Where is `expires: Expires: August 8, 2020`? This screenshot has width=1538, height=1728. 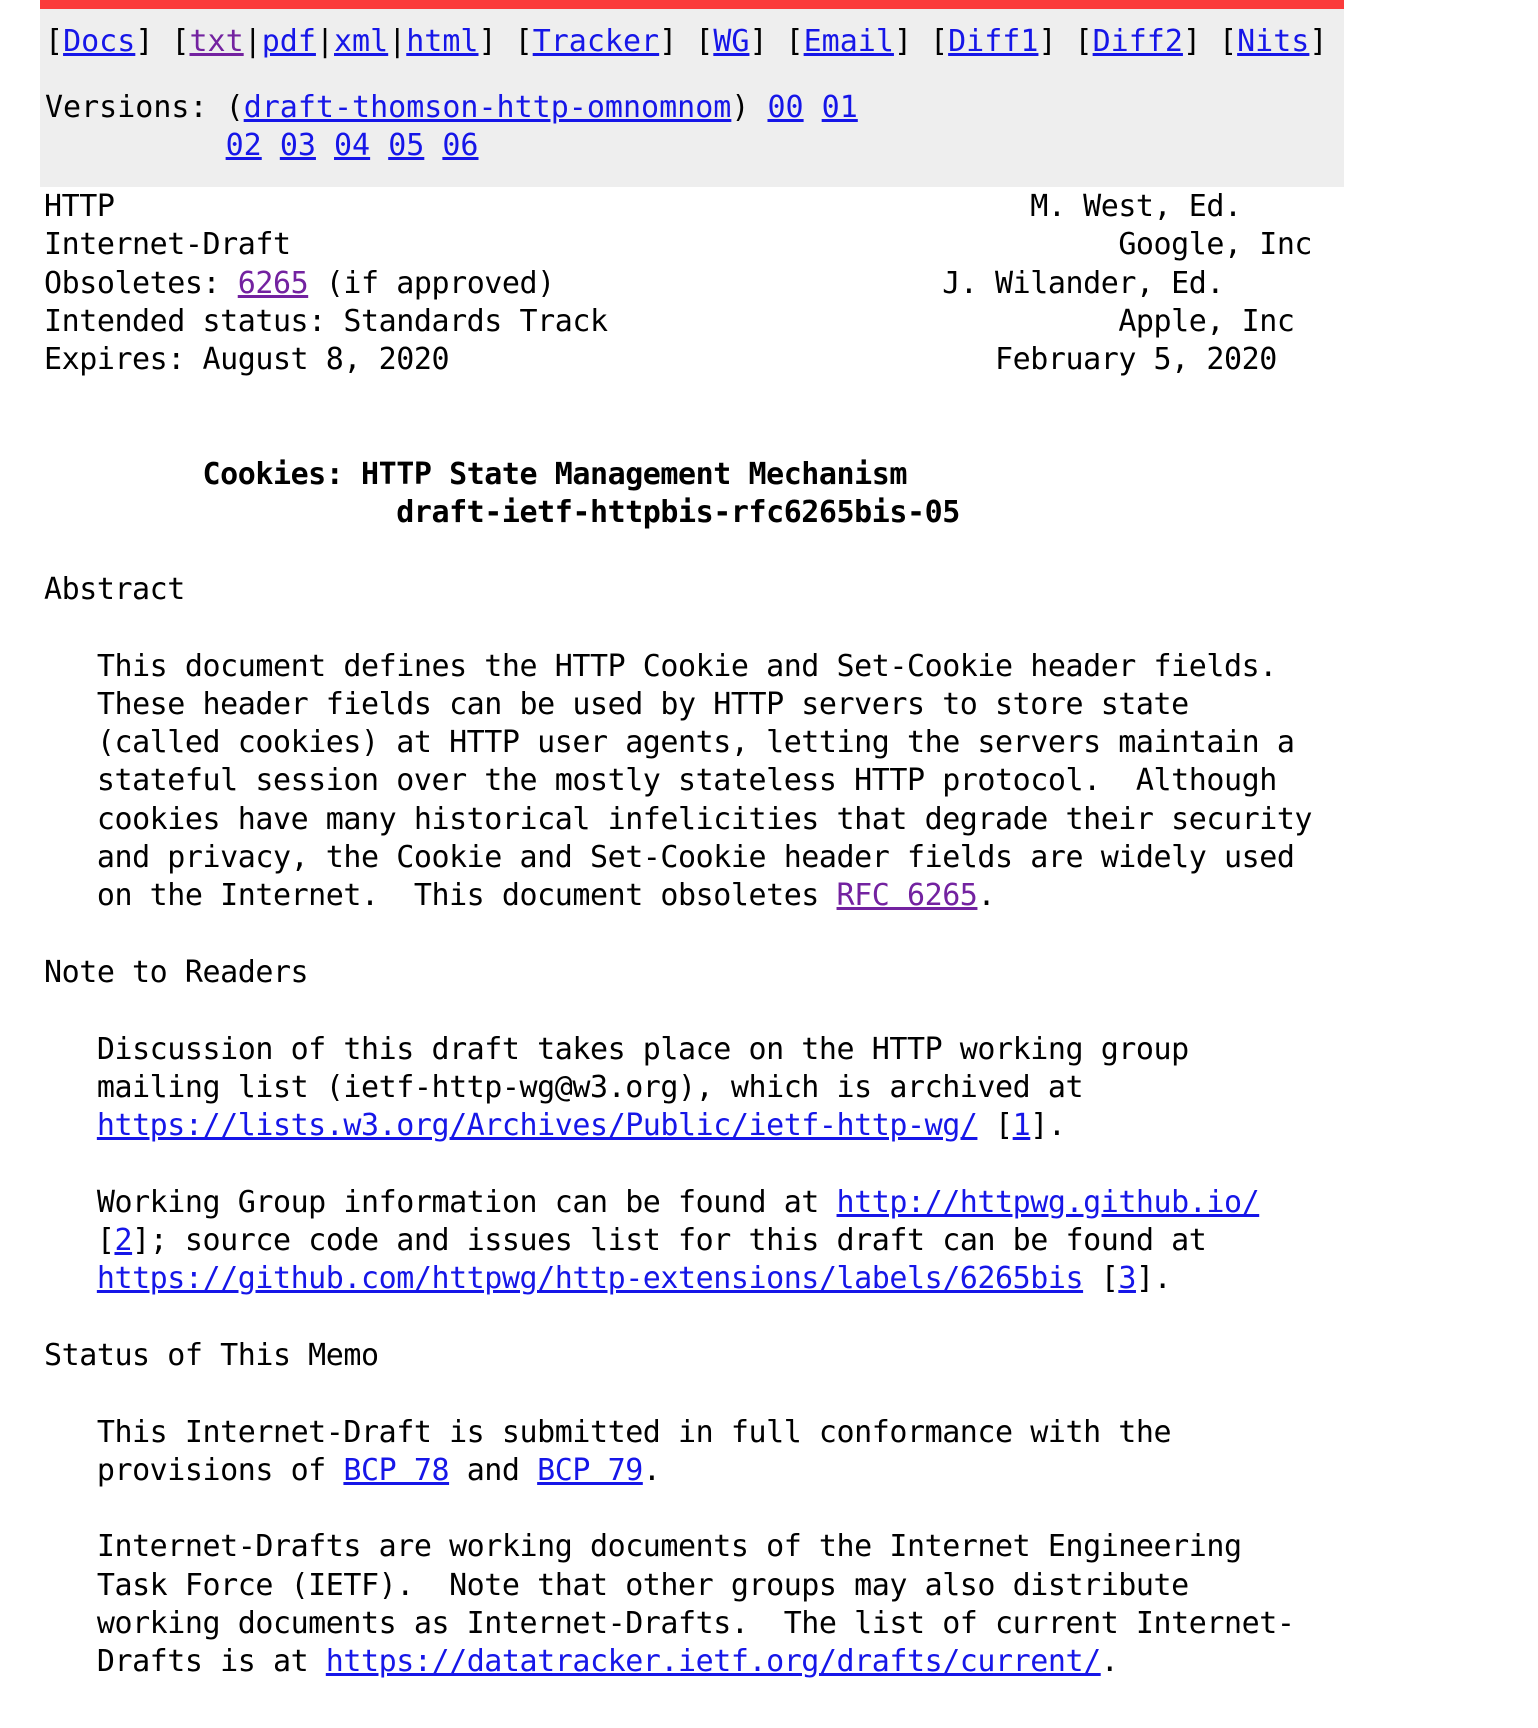 expires: Expires: August 8, 2020 is located at coordinates (247, 360).